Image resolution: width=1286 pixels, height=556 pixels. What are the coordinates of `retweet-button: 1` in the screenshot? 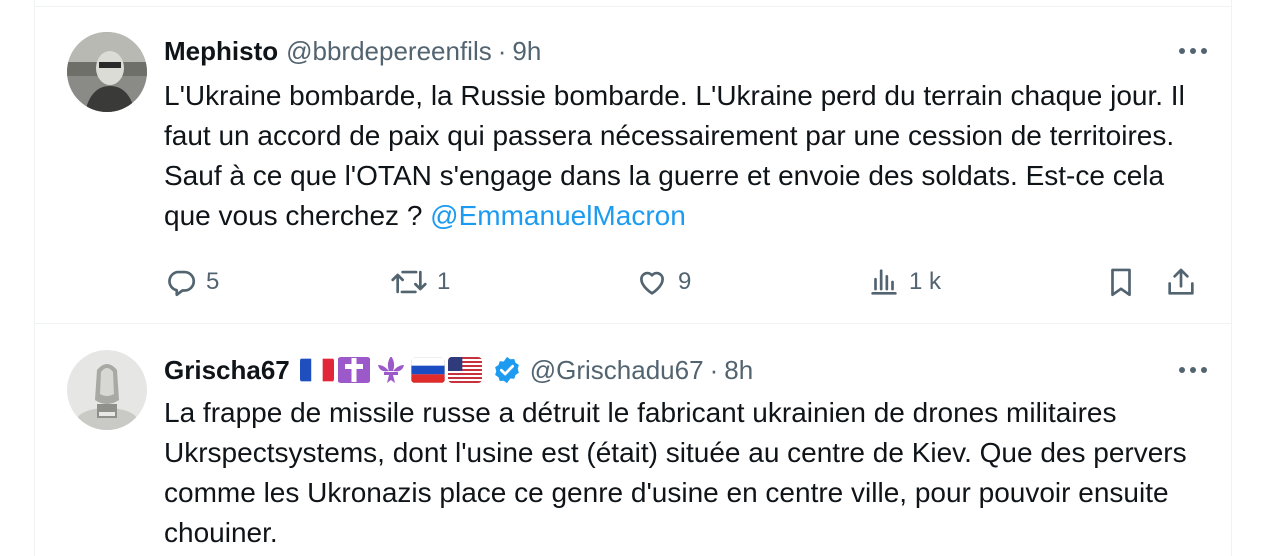 It's located at (419, 282).